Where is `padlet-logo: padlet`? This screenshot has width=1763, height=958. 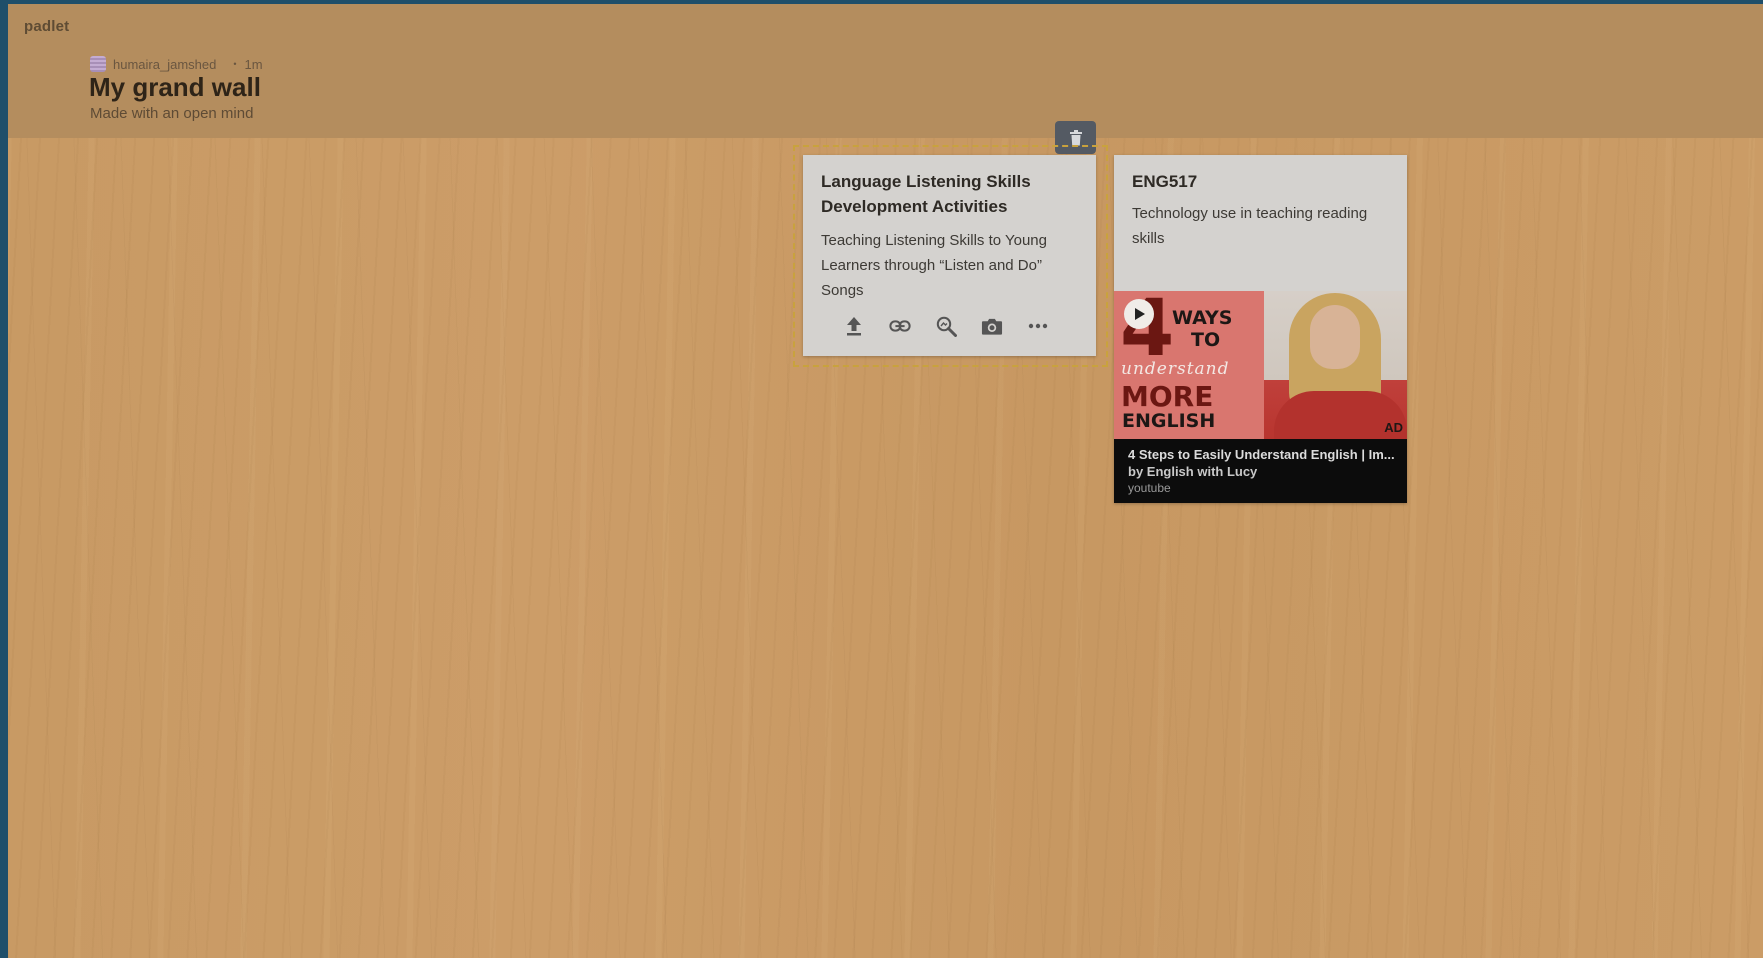
padlet-logo: padlet is located at coordinates (46, 26).